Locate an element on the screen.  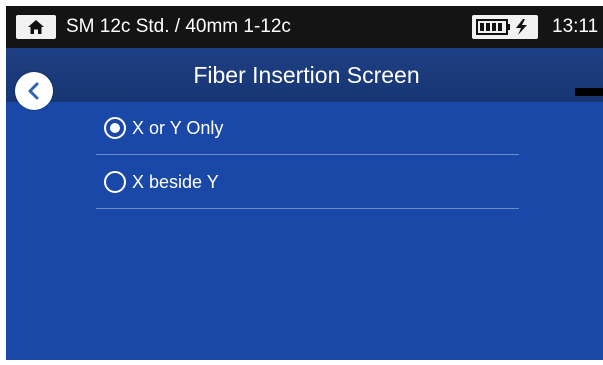
radio-selected is located at coordinates (115, 128).